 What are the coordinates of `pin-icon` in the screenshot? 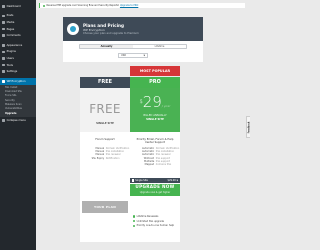 It's located at (3, 16).